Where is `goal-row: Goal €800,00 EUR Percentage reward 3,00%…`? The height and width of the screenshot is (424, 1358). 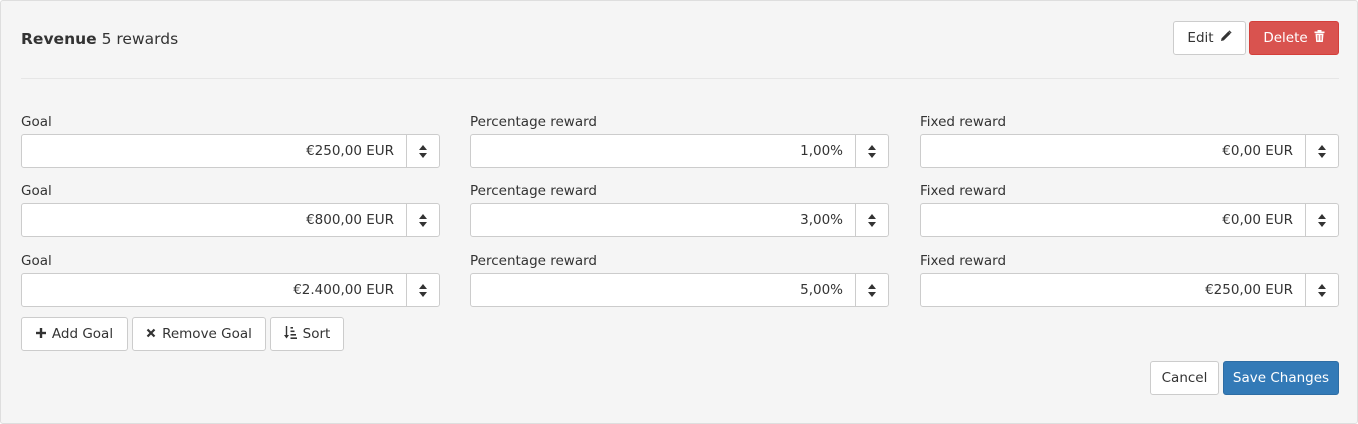 goal-row: Goal €800,00 EUR Percentage reward 3,00%… is located at coordinates (680, 210).